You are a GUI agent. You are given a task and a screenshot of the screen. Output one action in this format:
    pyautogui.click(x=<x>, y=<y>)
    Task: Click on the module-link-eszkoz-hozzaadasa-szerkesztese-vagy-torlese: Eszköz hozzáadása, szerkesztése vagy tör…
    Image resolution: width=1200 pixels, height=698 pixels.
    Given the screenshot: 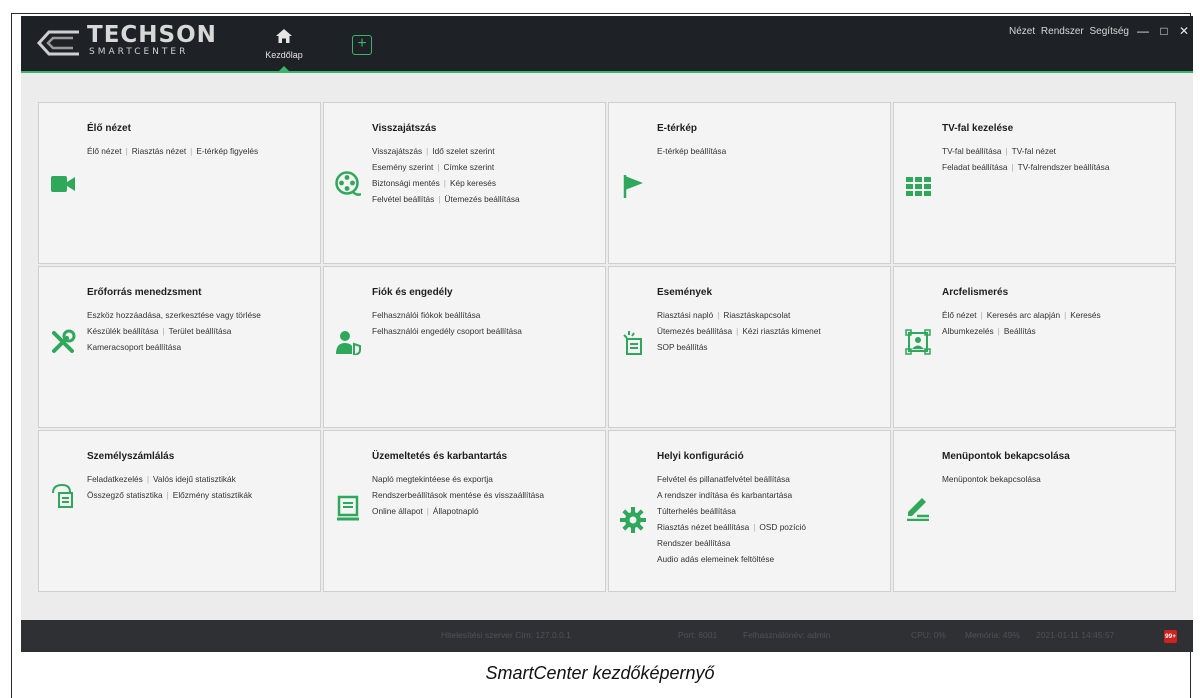 What is the action you would take?
    pyautogui.click(x=174, y=315)
    